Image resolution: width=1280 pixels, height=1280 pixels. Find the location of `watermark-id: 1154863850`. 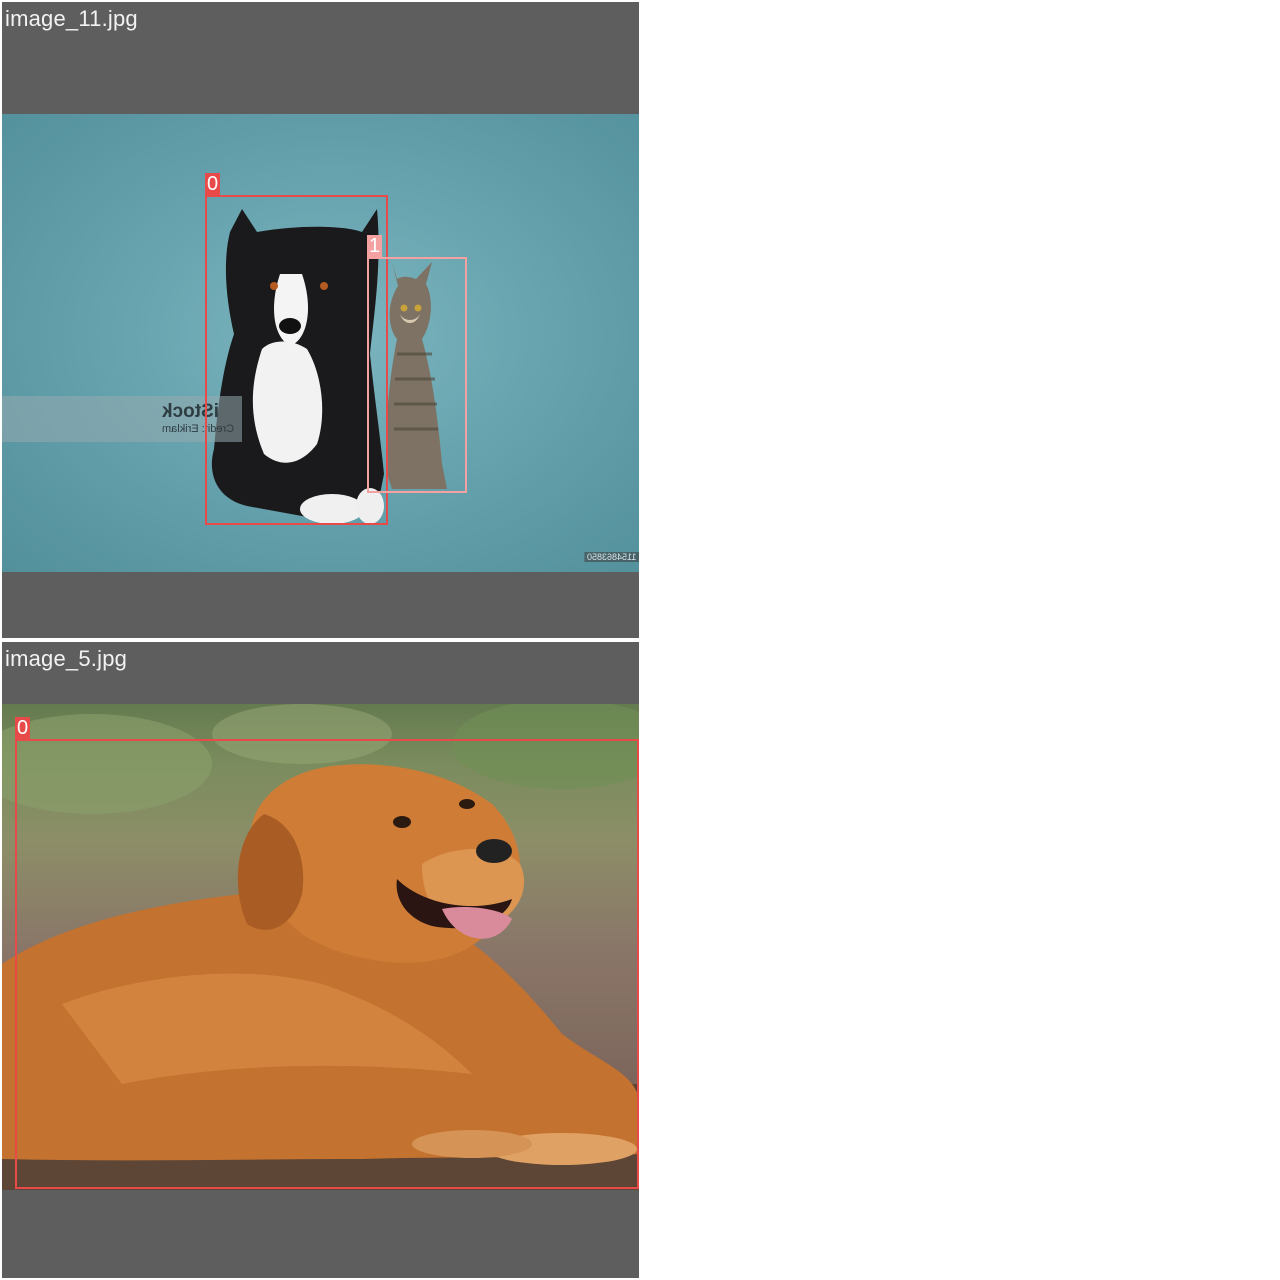

watermark-id: 1154863850 is located at coordinates (611, 557).